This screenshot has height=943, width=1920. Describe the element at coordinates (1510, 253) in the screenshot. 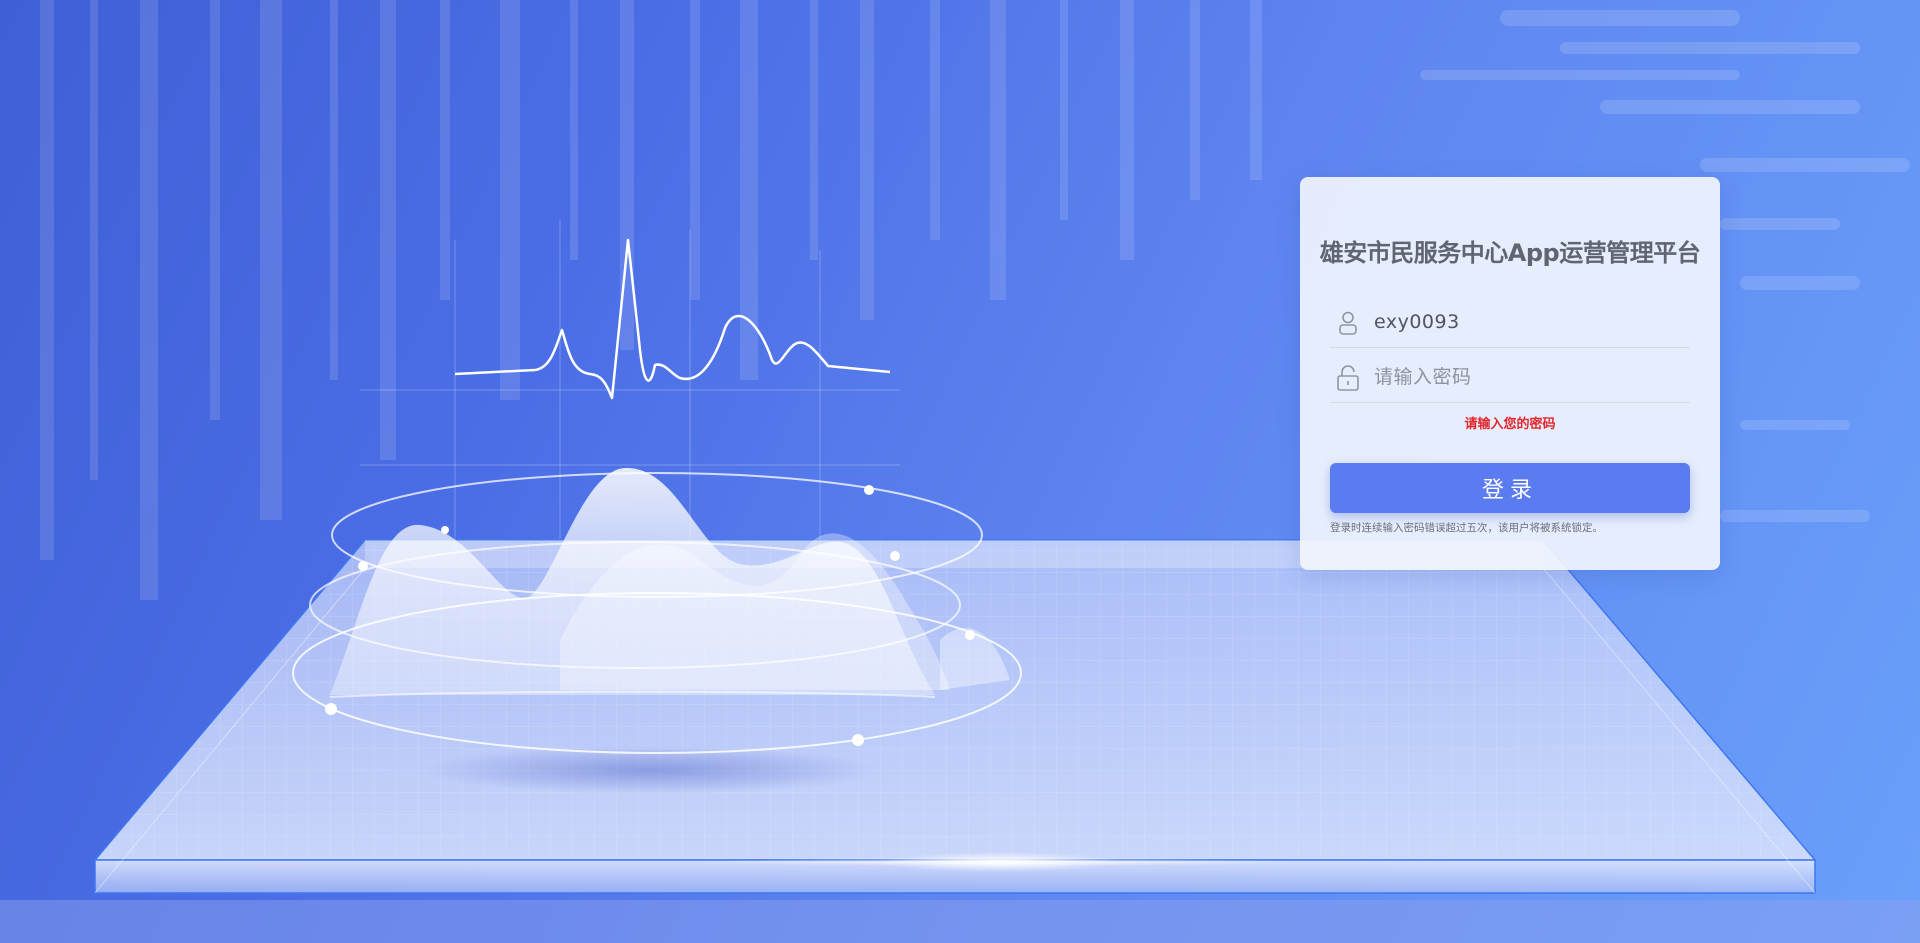

I see `login-title: 雄安市民服务中心App运营管理平台` at that location.